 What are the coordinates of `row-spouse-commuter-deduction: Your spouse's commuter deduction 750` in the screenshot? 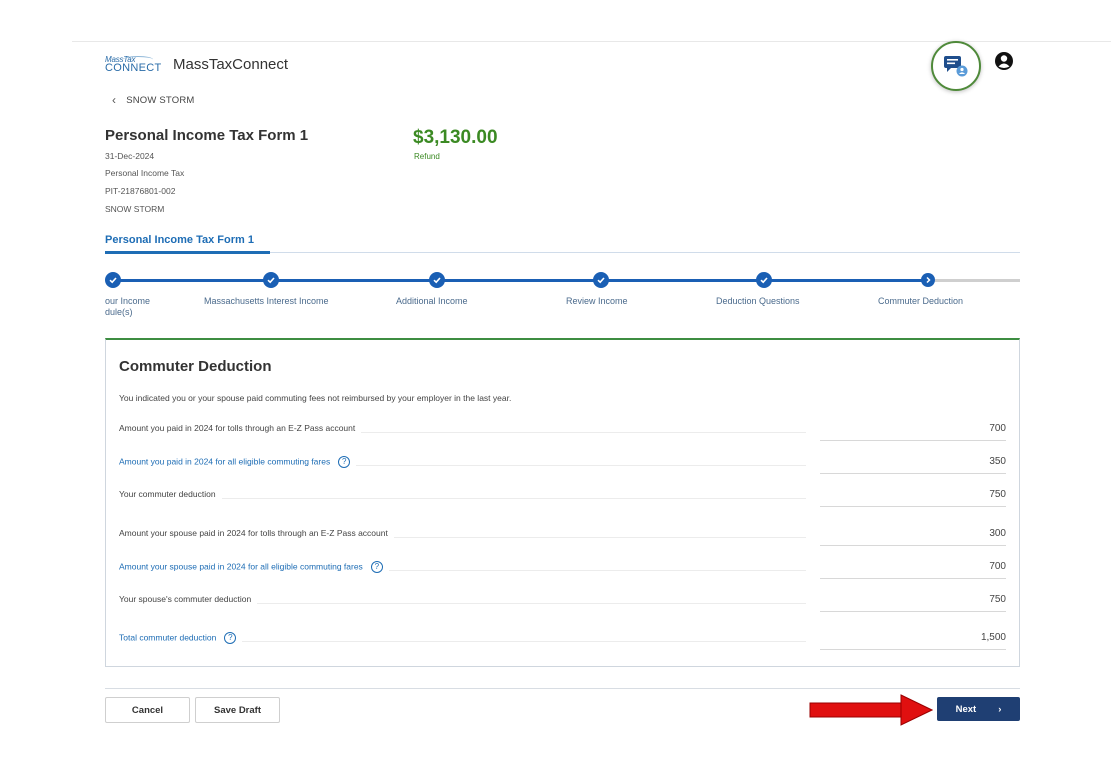 It's located at (562, 601).